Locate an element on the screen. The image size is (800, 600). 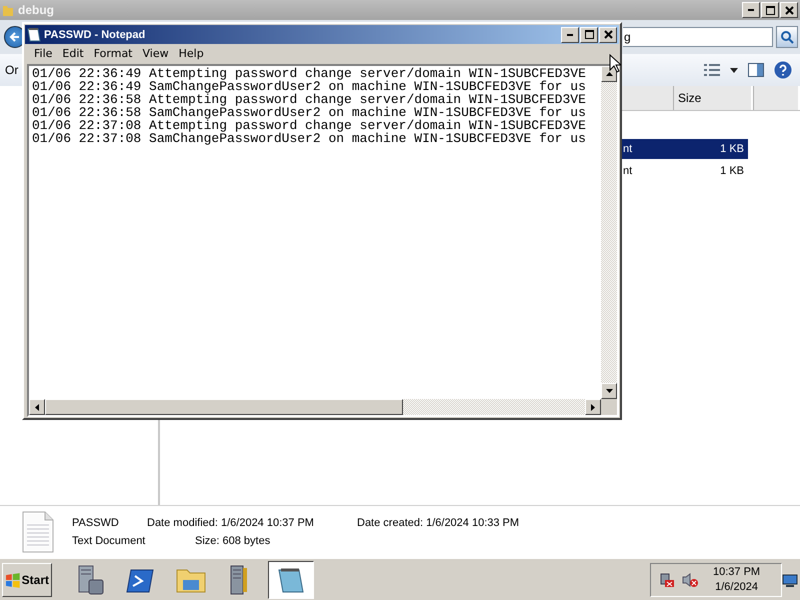
help-icon is located at coordinates (783, 70).